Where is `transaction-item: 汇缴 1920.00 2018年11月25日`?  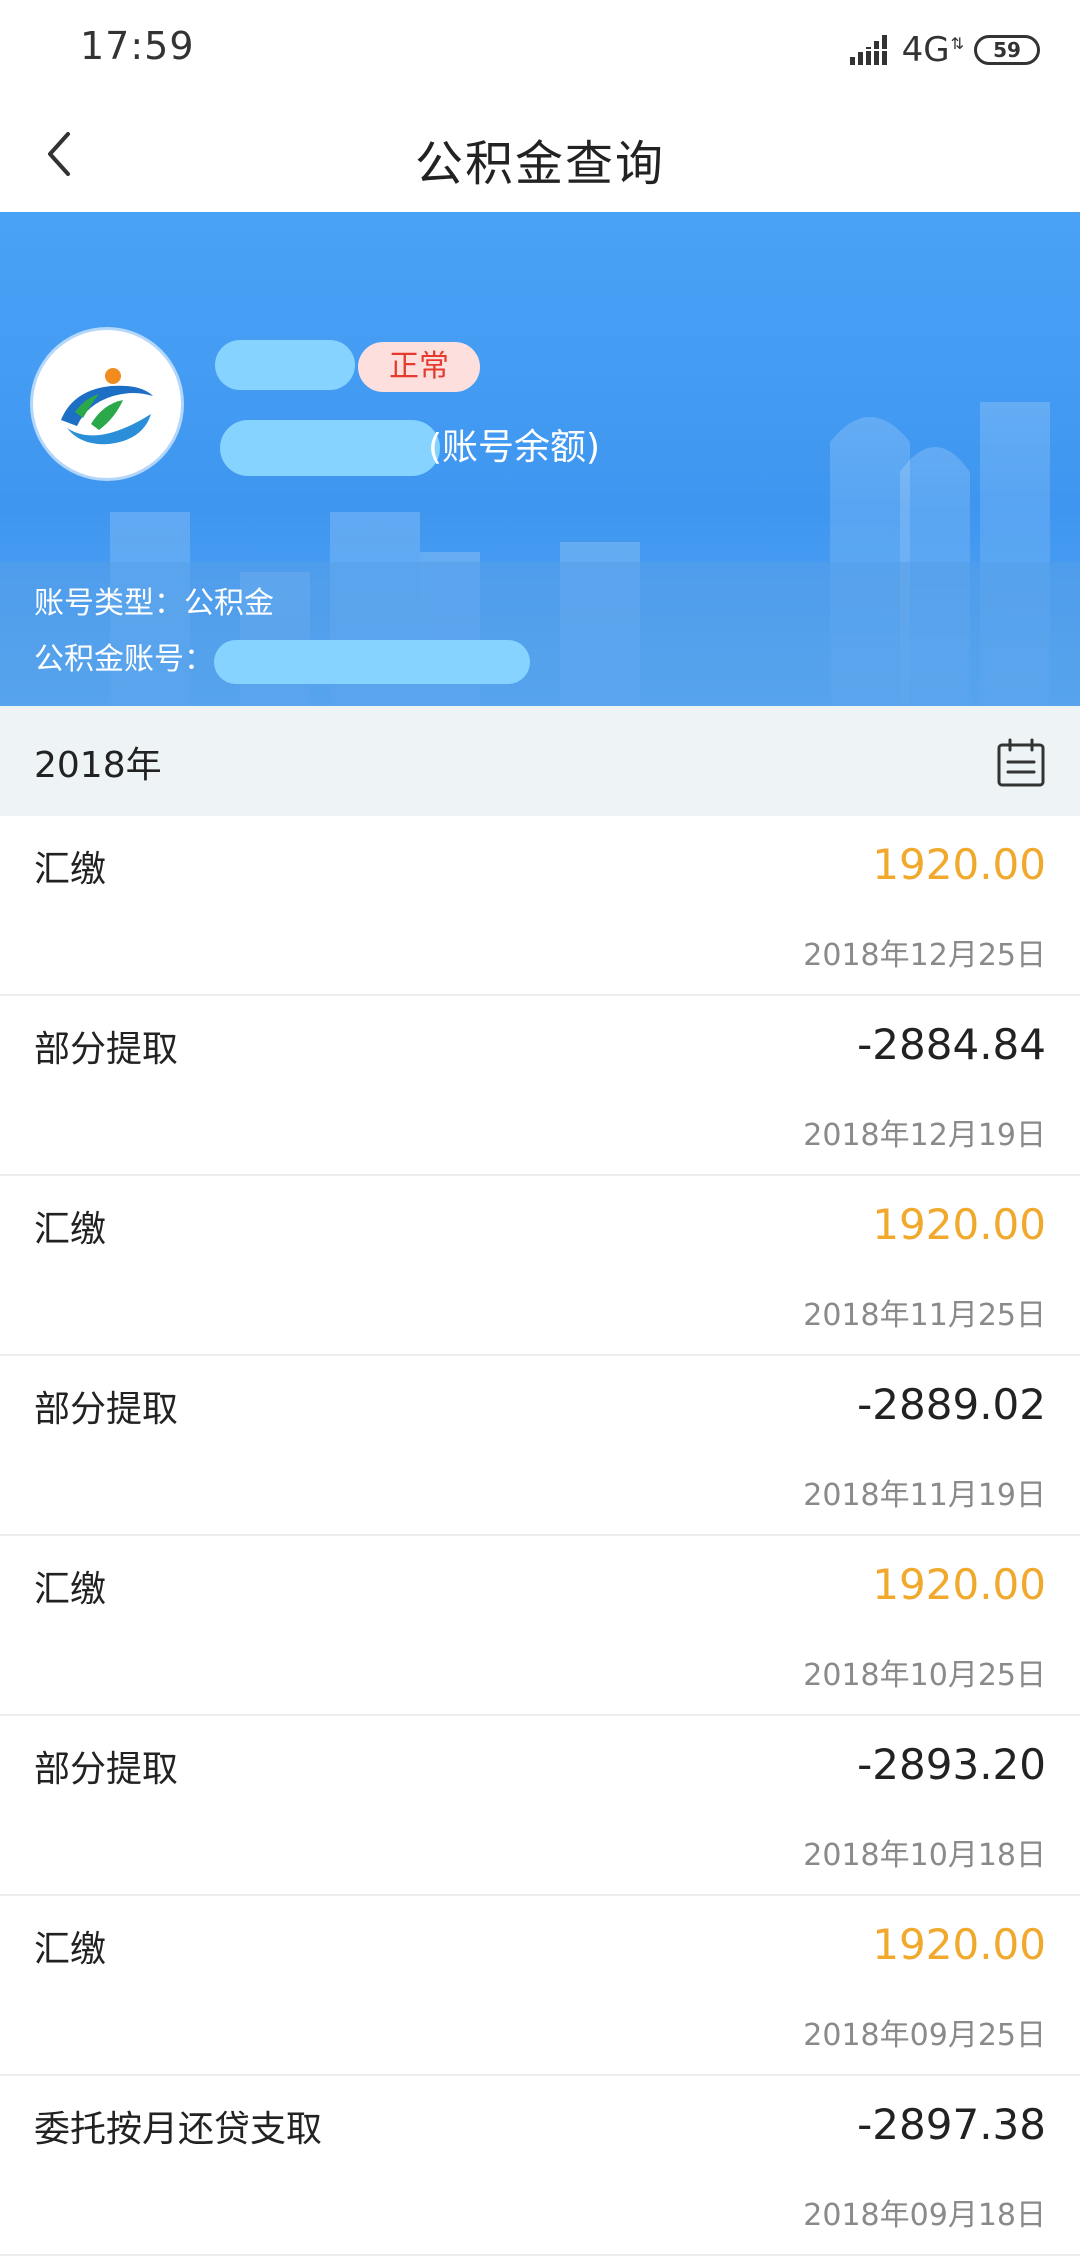
transaction-item: 汇缴 1920.00 2018年11月25日 is located at coordinates (540, 1266).